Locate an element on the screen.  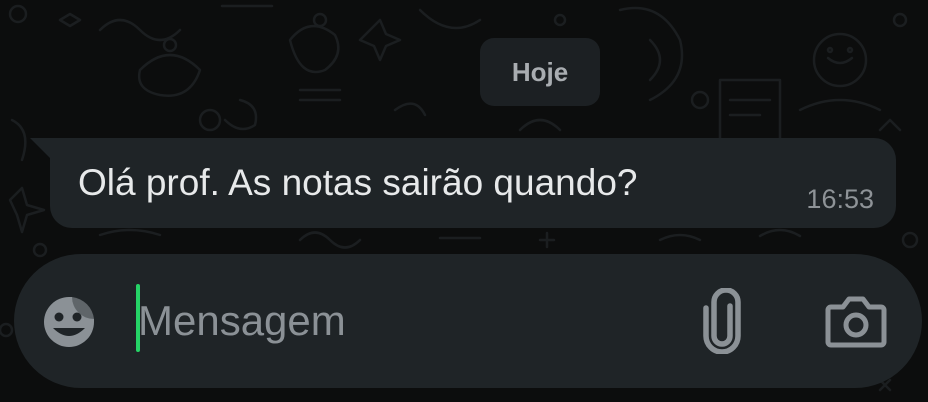
attach-button is located at coordinates (722, 321).